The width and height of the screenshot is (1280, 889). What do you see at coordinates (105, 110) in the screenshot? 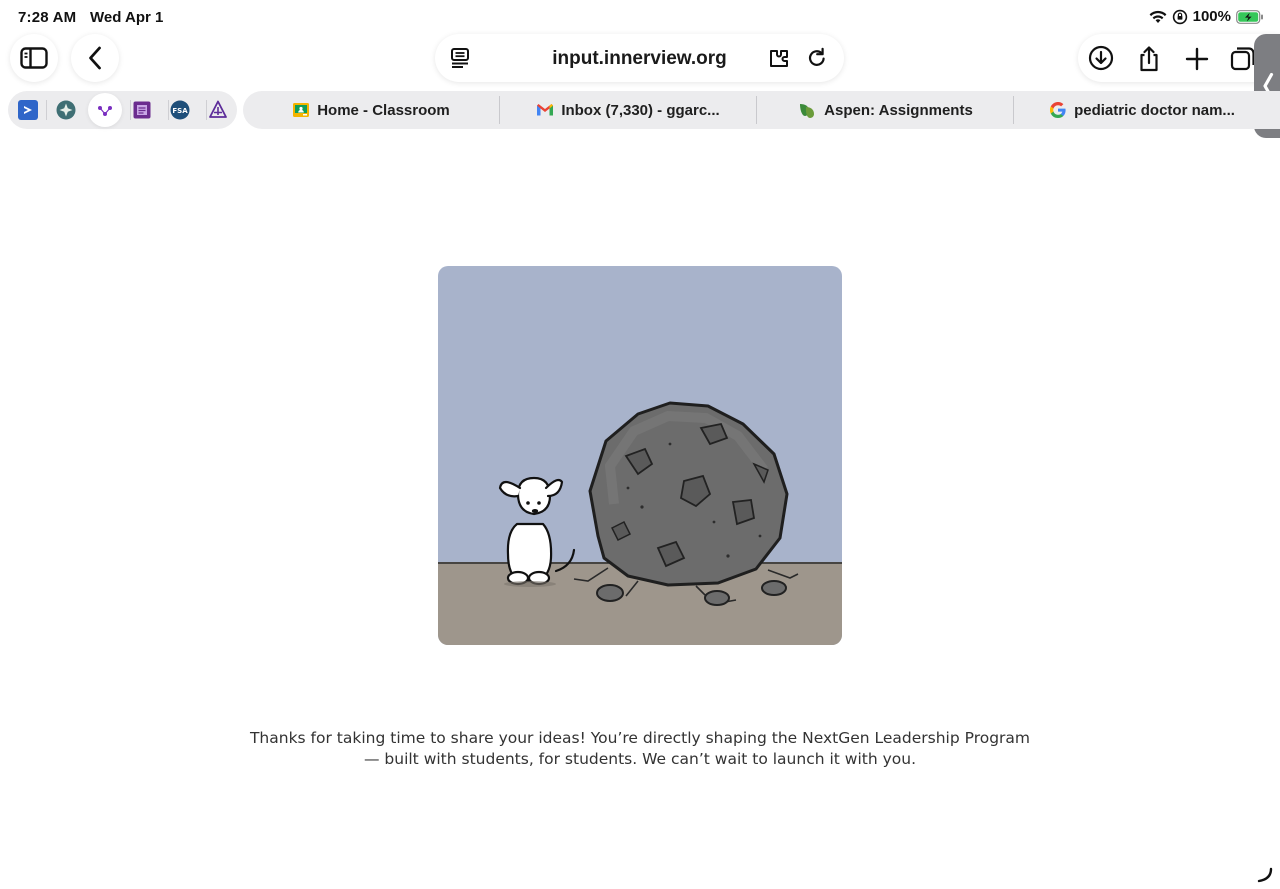
I see `favorite-3-icon` at bounding box center [105, 110].